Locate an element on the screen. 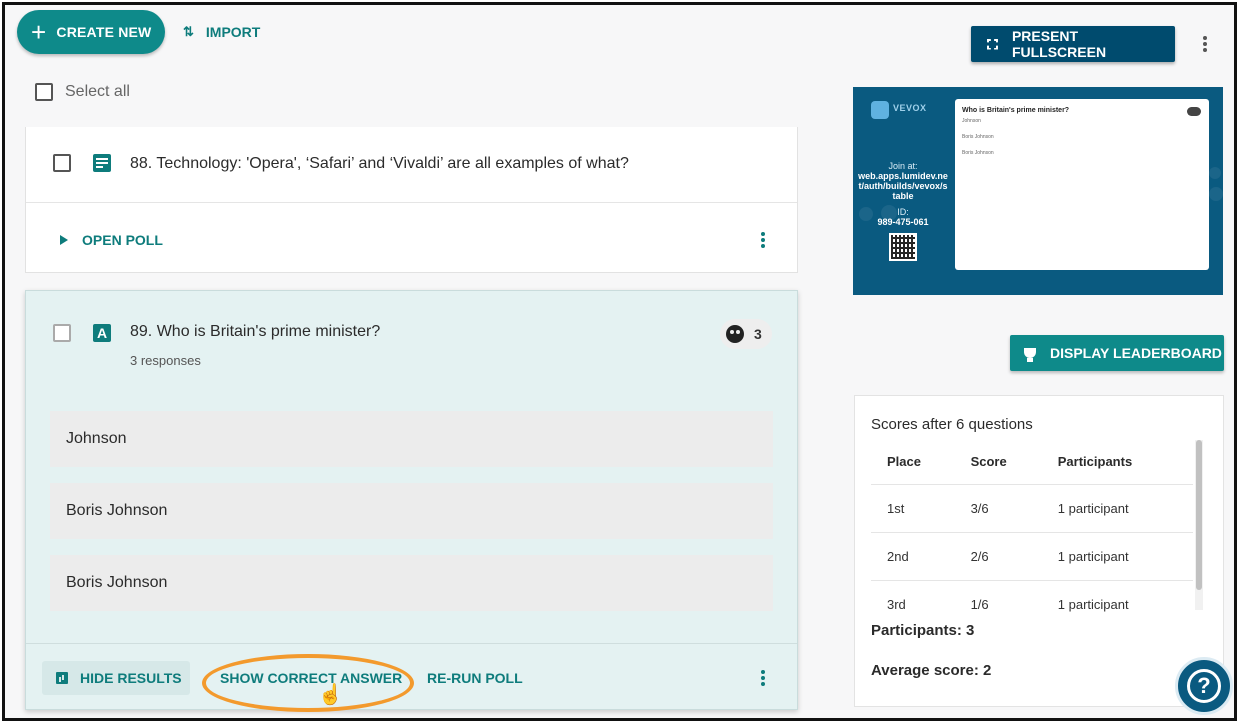 The width and height of the screenshot is (1240, 724). plus-icon: + is located at coordinates (39, 32).